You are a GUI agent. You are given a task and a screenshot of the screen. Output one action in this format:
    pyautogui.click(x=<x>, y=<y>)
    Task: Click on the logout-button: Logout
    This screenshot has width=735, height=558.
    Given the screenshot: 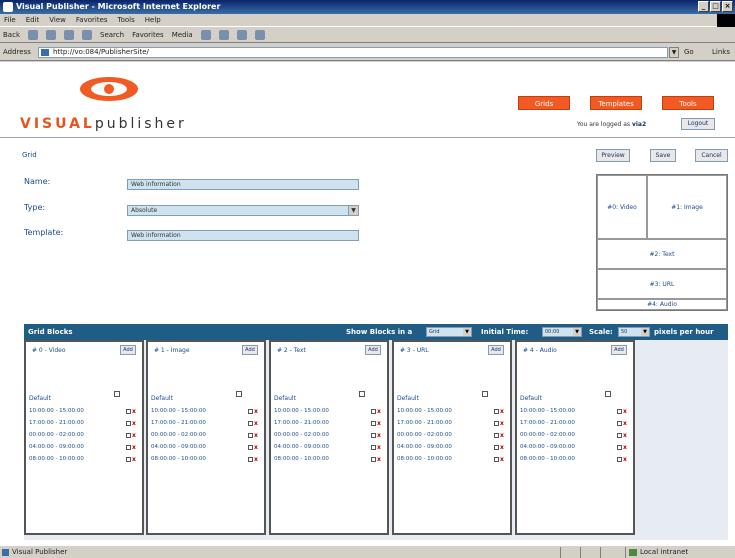 What is the action you would take?
    pyautogui.click(x=698, y=124)
    